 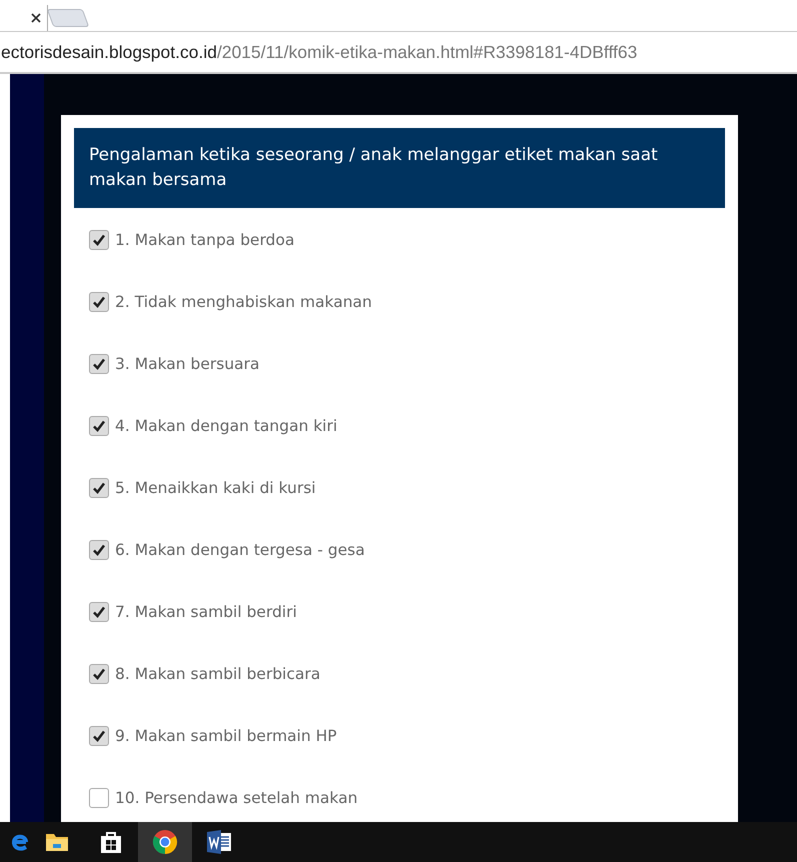 I want to click on chrome-icon, so click(x=165, y=842).